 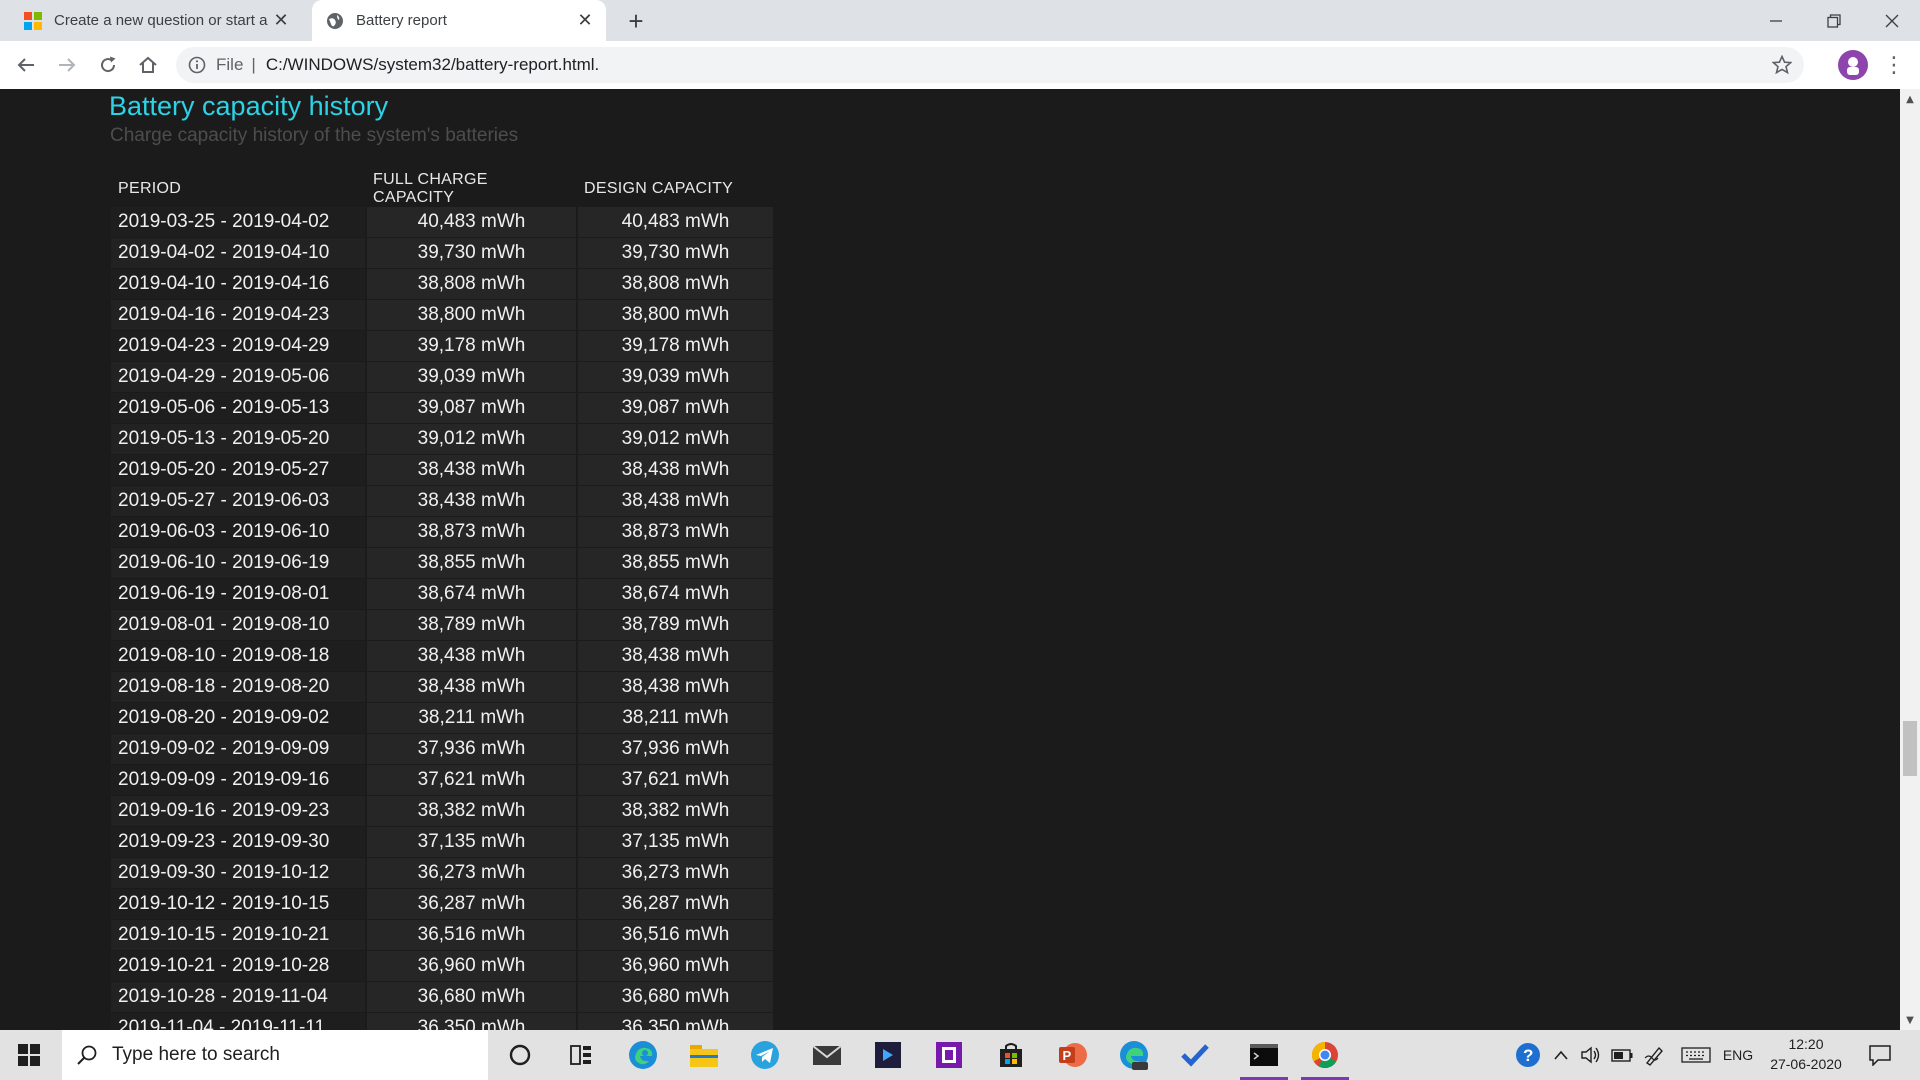 I want to click on input-language: ENG, so click(x=1738, y=1055).